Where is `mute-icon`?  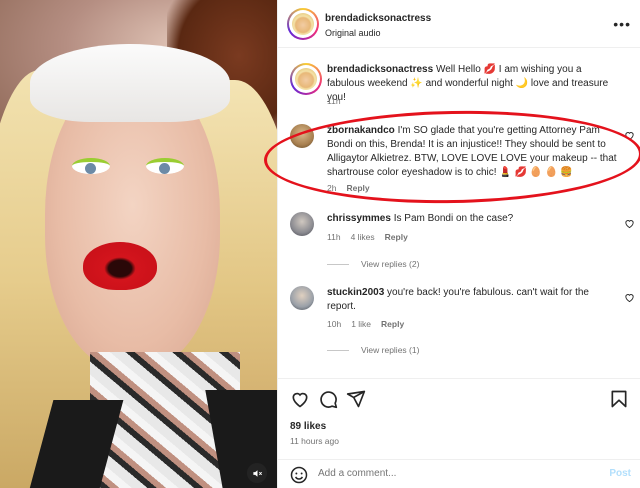 mute-icon is located at coordinates (257, 473).